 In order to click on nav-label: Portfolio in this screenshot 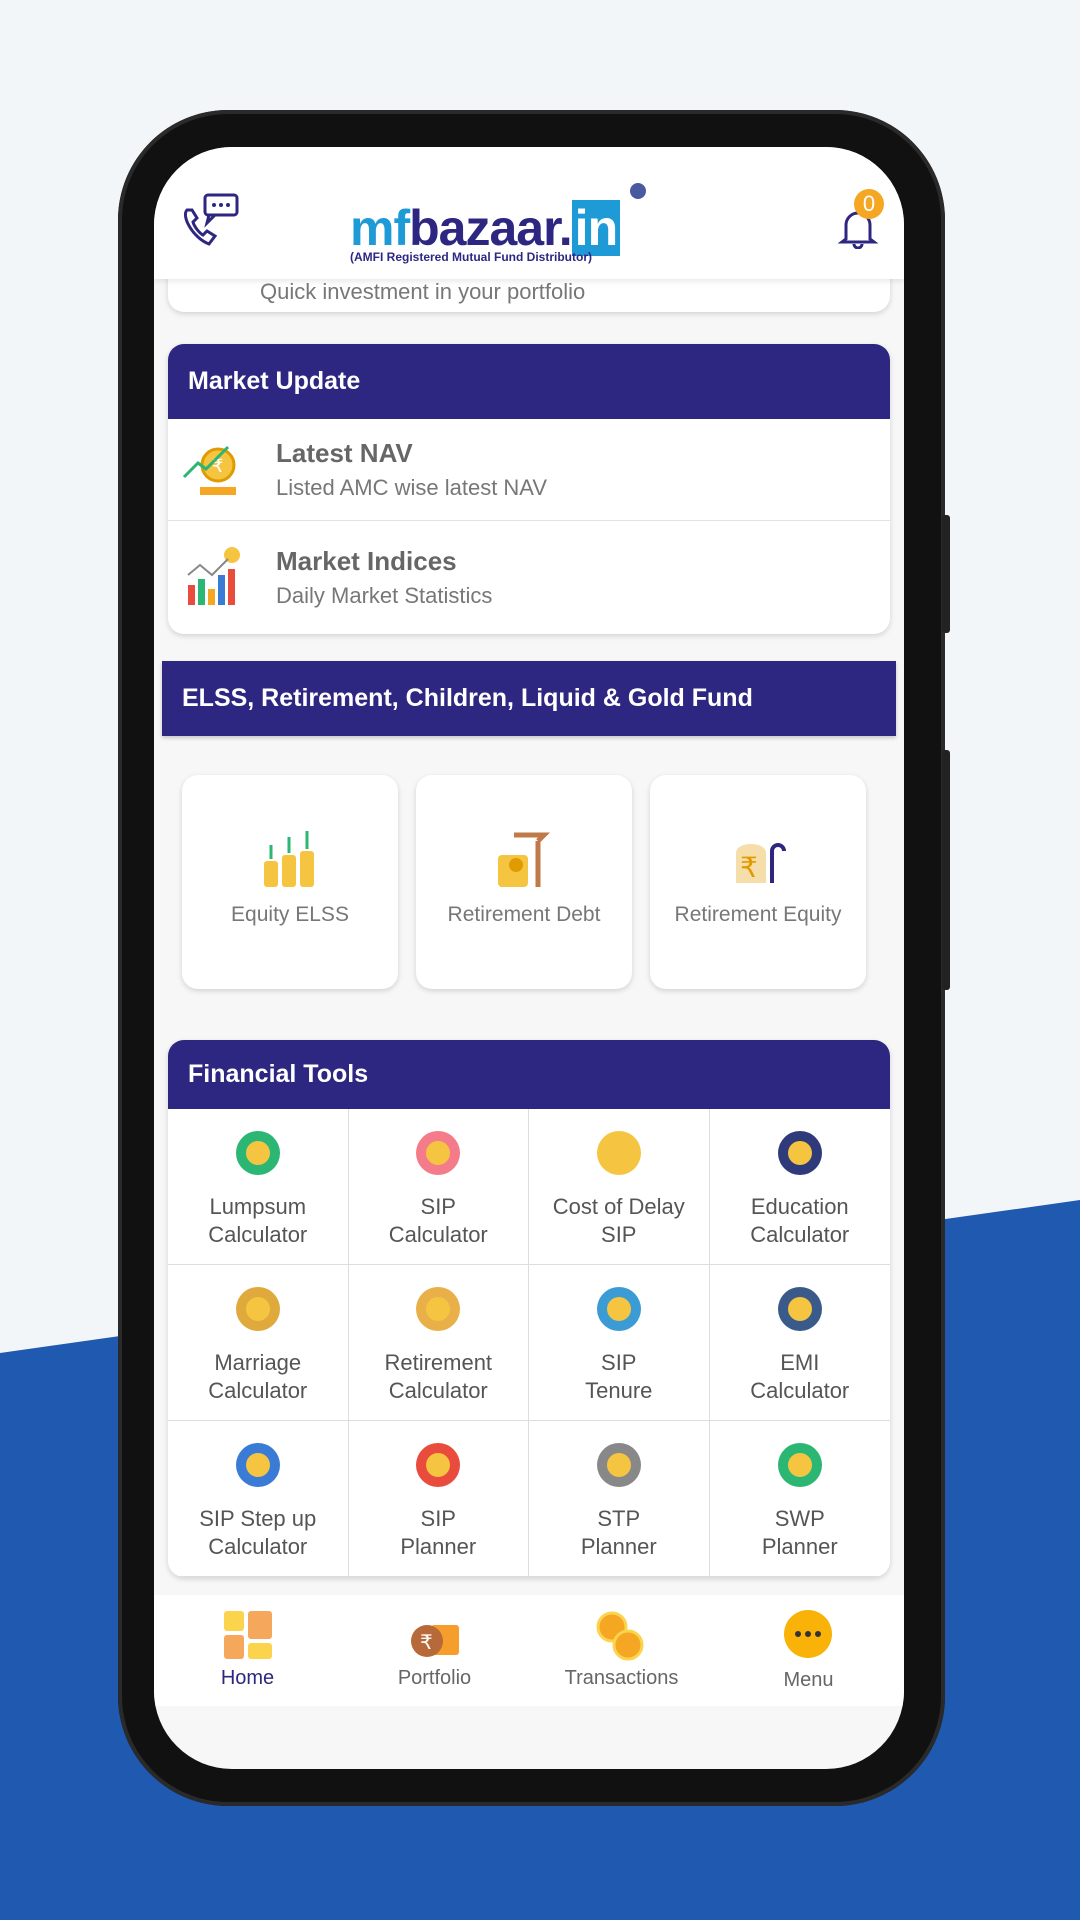, I will do `click(434, 1678)`.